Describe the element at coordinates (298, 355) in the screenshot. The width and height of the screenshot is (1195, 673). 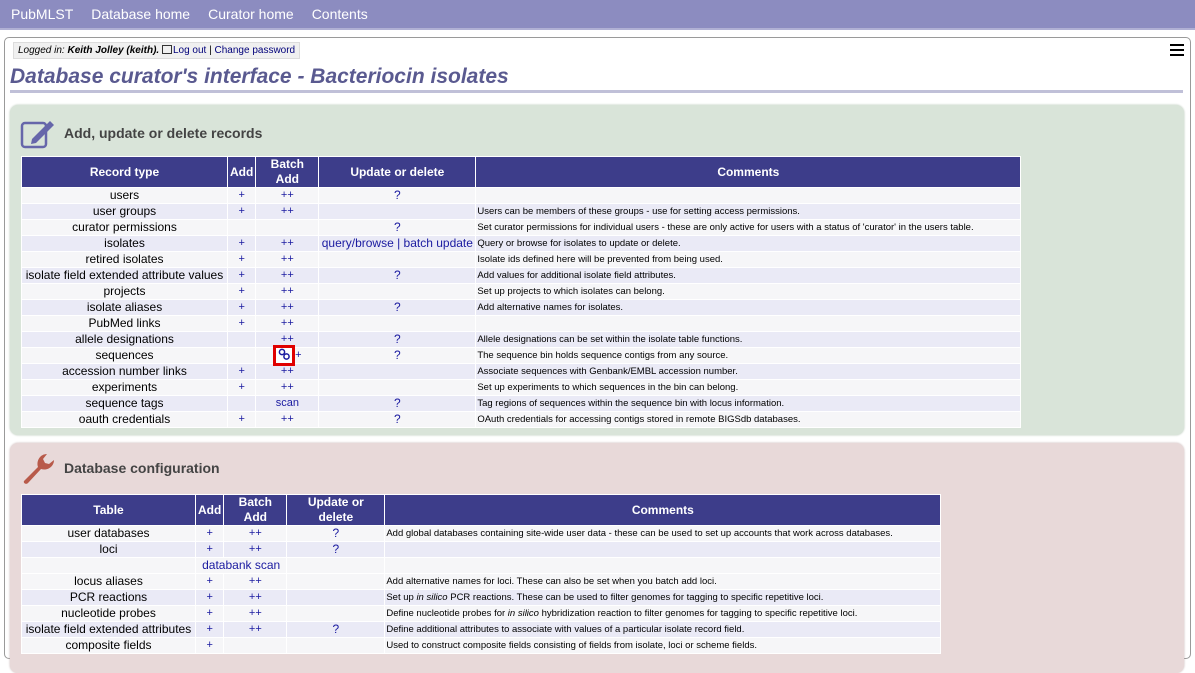
I see `batch-add-link-text: +` at that location.